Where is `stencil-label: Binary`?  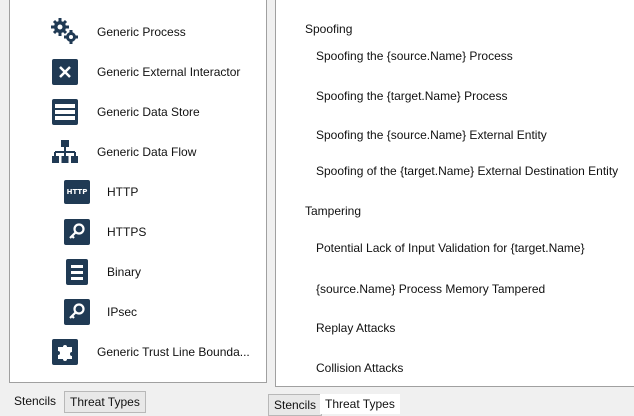 stencil-label: Binary is located at coordinates (124, 272).